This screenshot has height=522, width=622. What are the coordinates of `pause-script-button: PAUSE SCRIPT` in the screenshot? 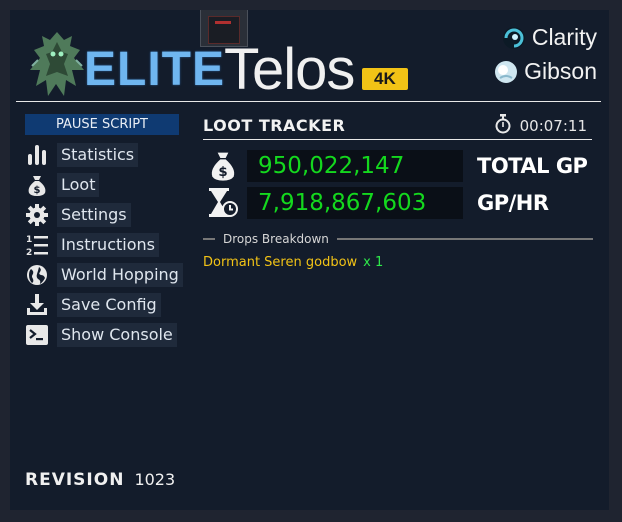 It's located at (102, 124).